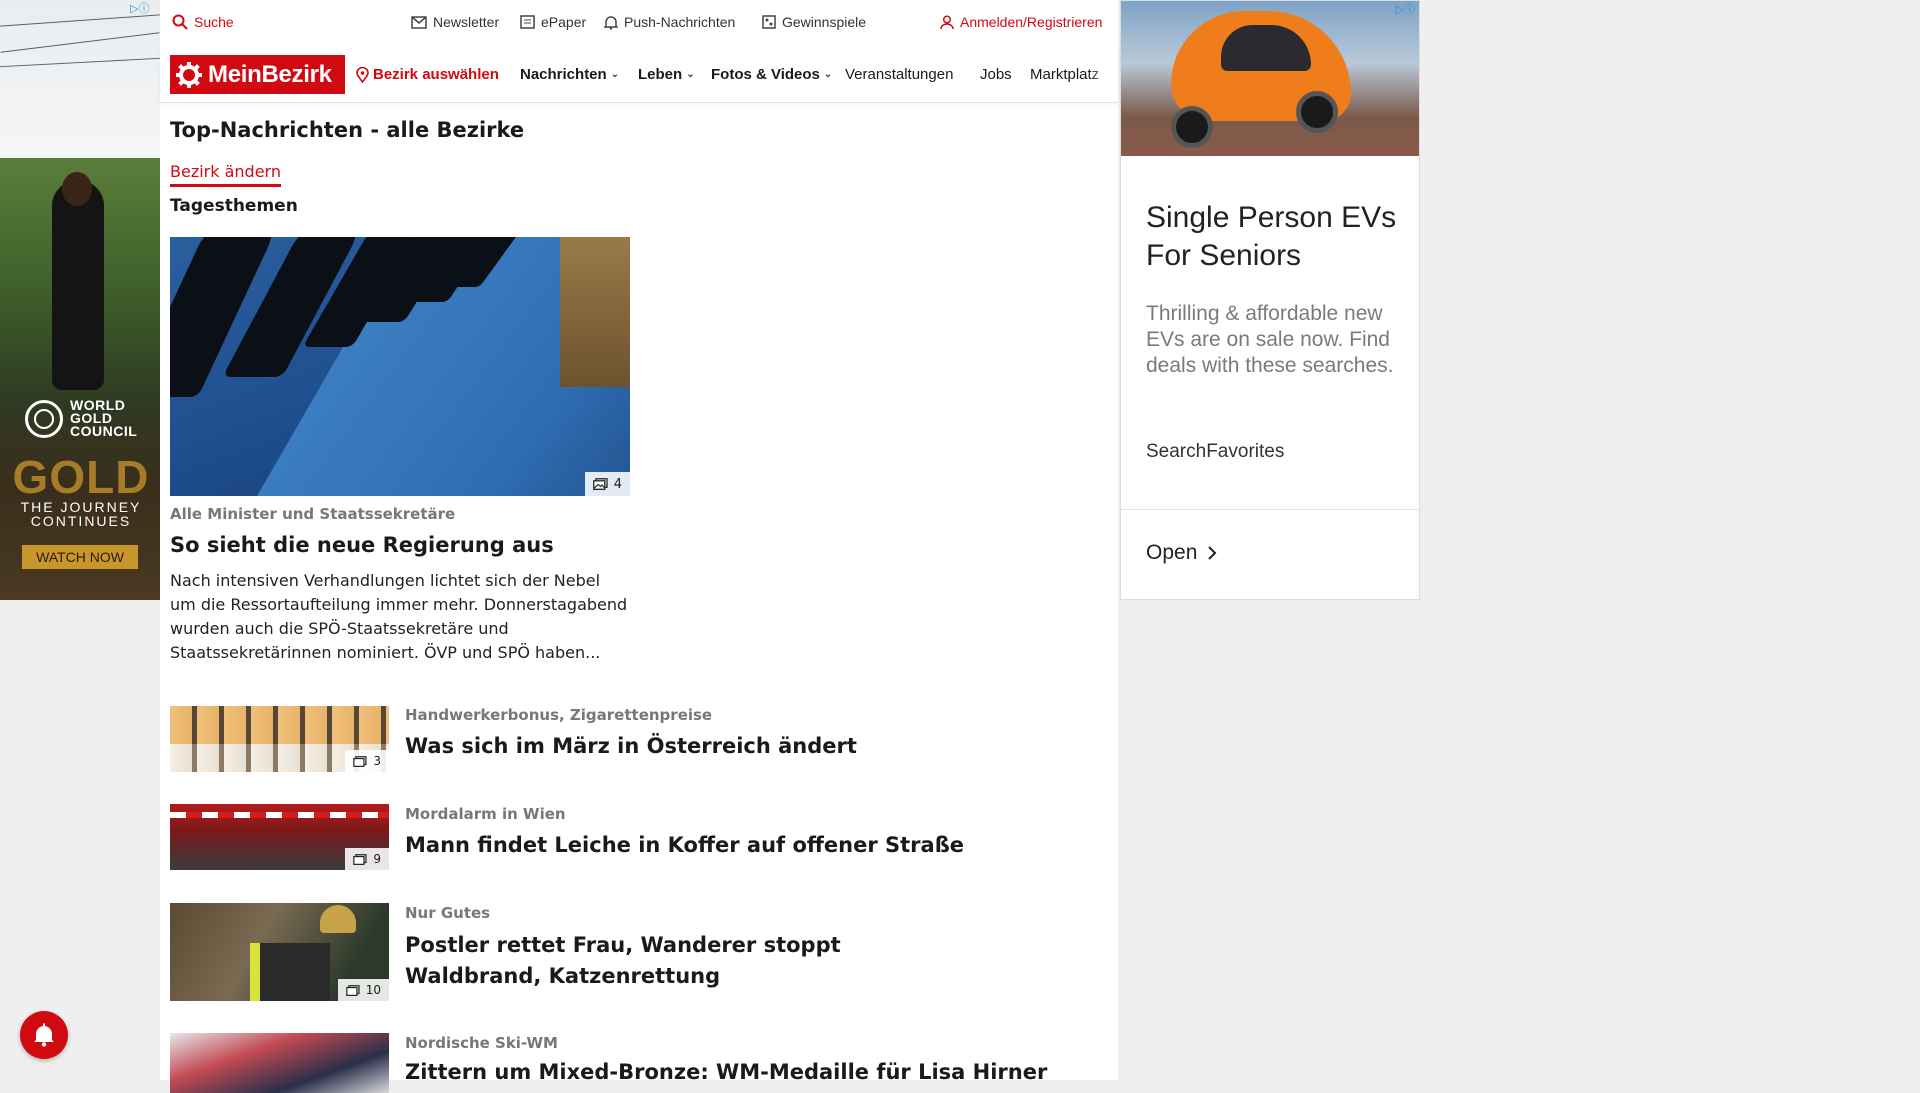 This screenshot has height=1093, width=1920. I want to click on nav-jobs: Jobs, so click(996, 74).